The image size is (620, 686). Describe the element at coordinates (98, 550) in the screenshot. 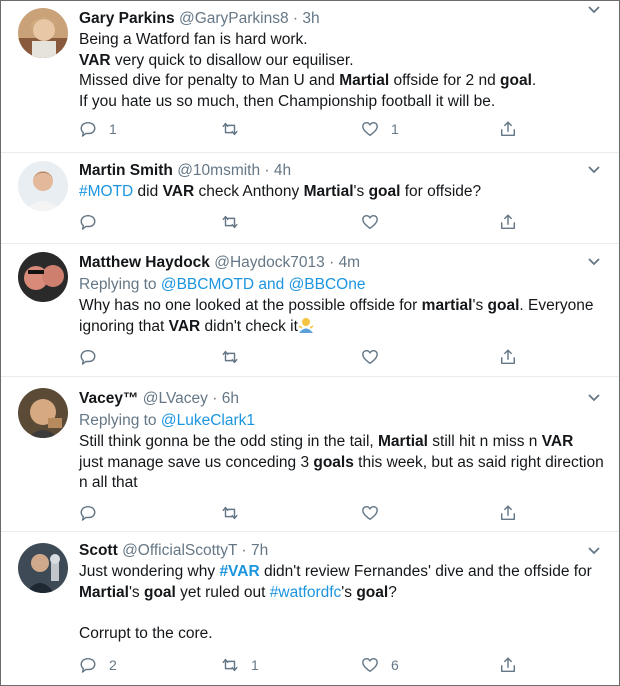

I see `display-name: Scott` at that location.